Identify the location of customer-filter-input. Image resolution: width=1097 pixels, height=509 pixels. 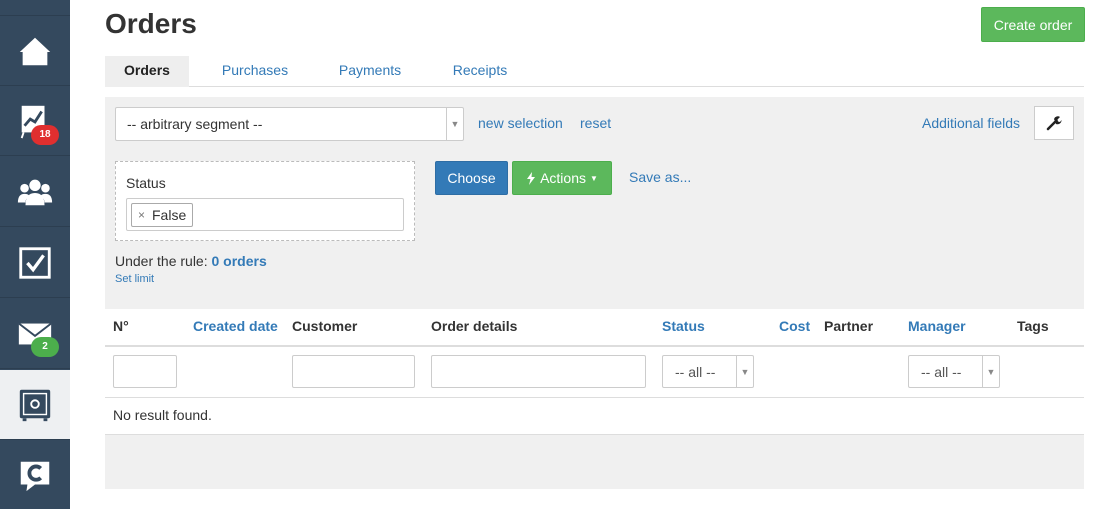
(353, 371).